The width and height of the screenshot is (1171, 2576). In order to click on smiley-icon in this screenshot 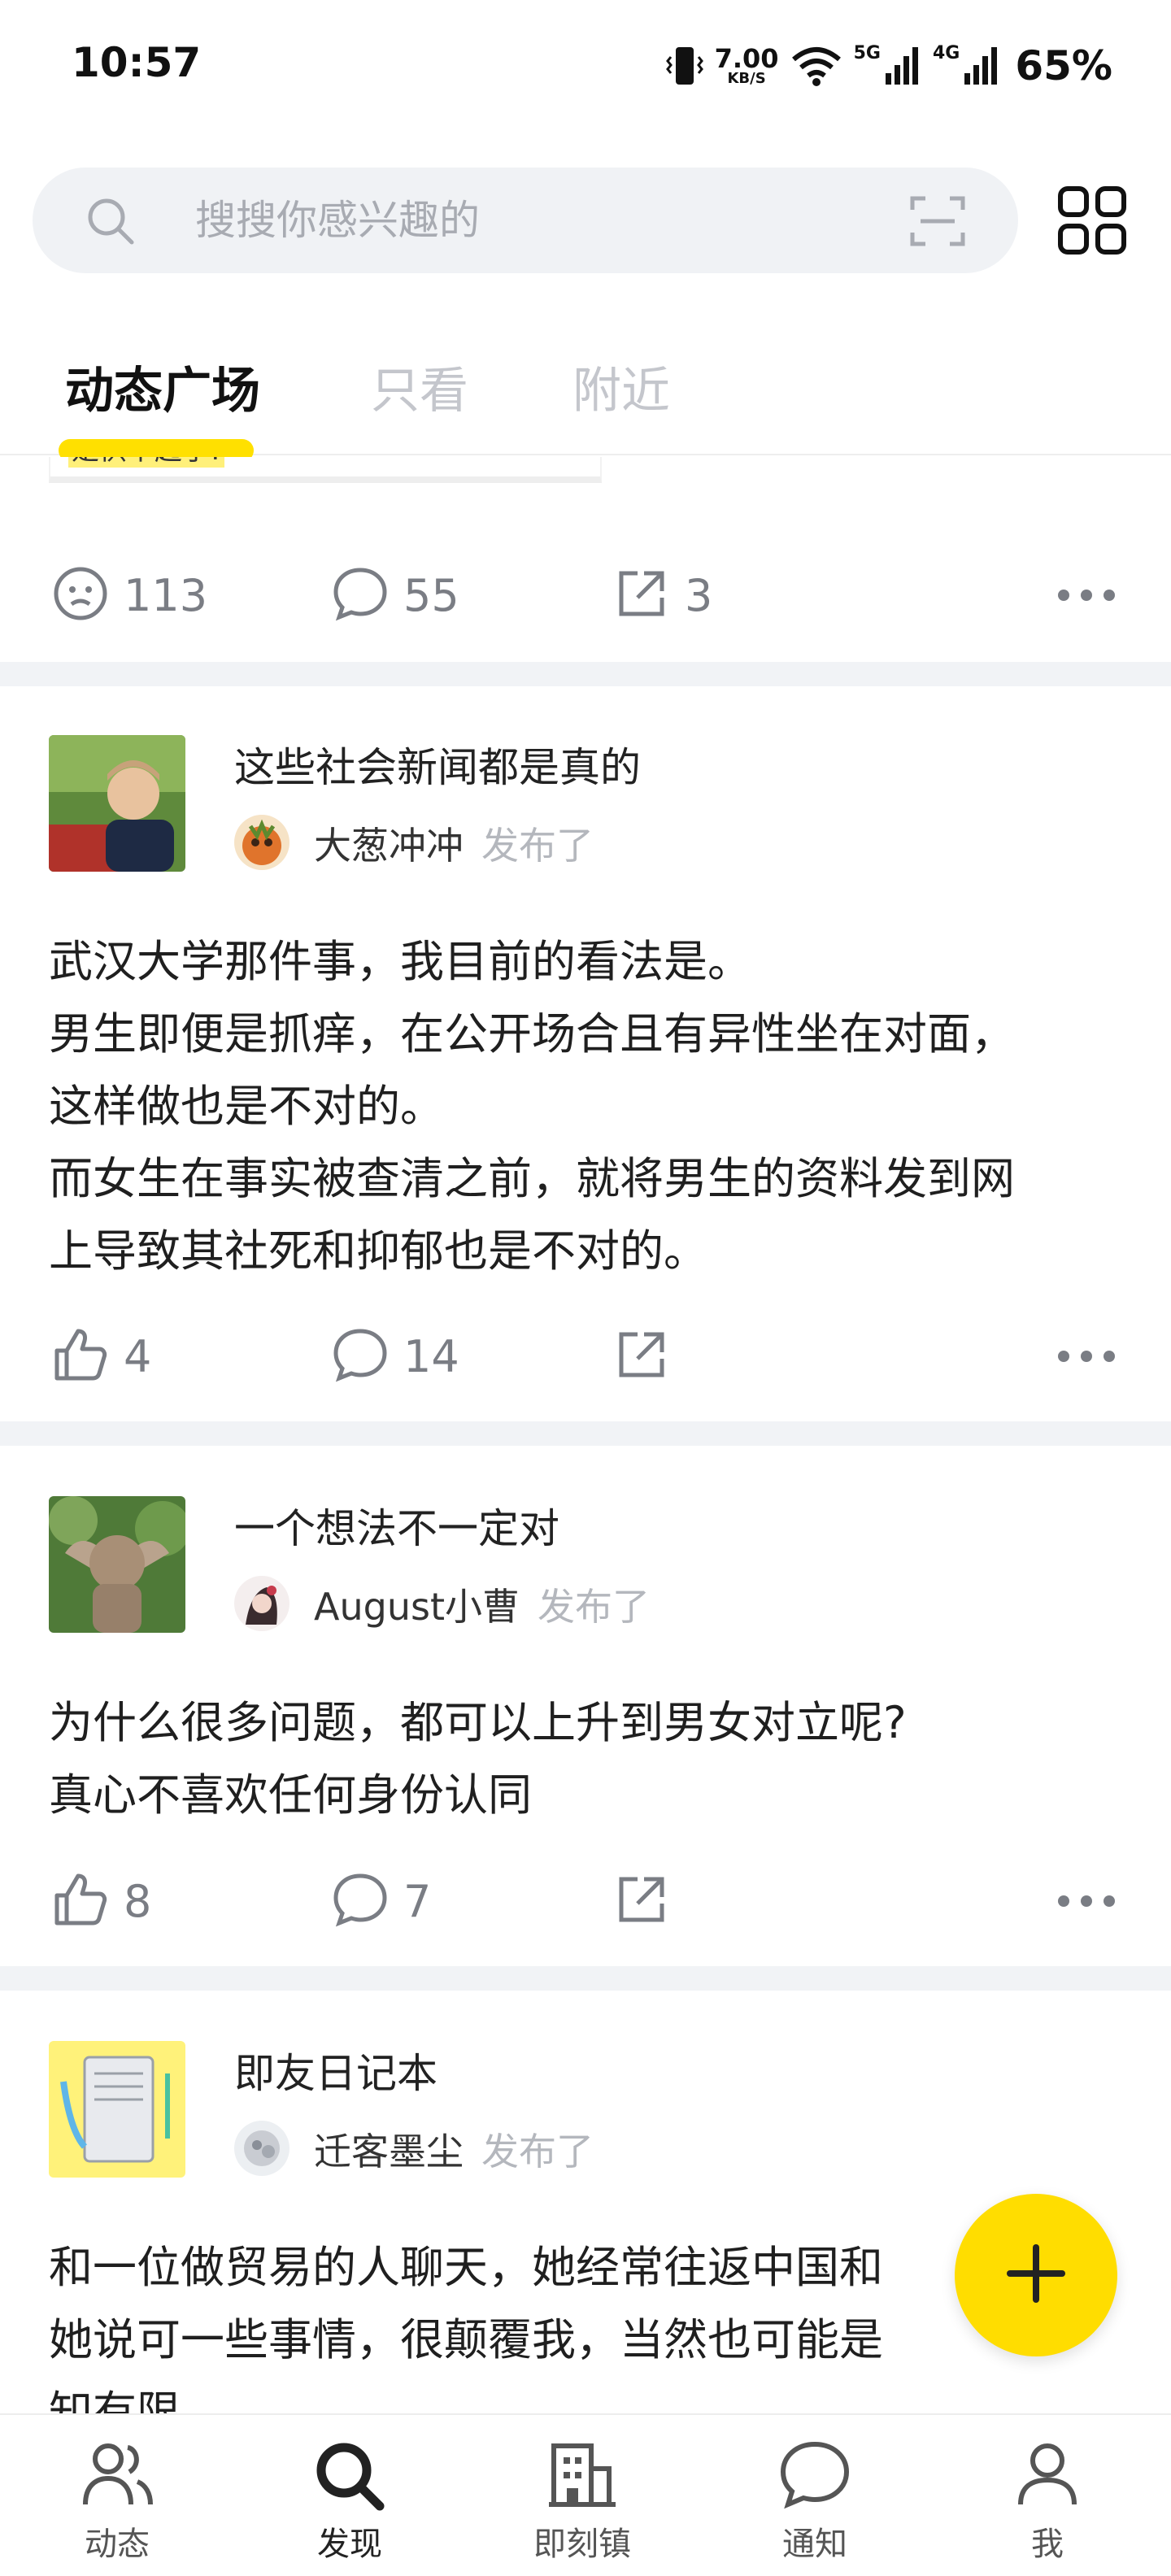, I will do `click(81, 595)`.